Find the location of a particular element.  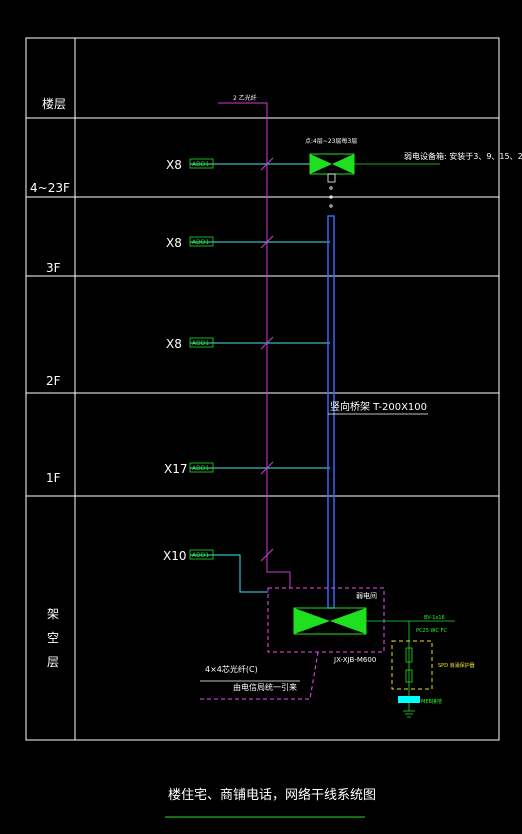

spd-label: SPD 浪涌保护器 is located at coordinates (456, 665).